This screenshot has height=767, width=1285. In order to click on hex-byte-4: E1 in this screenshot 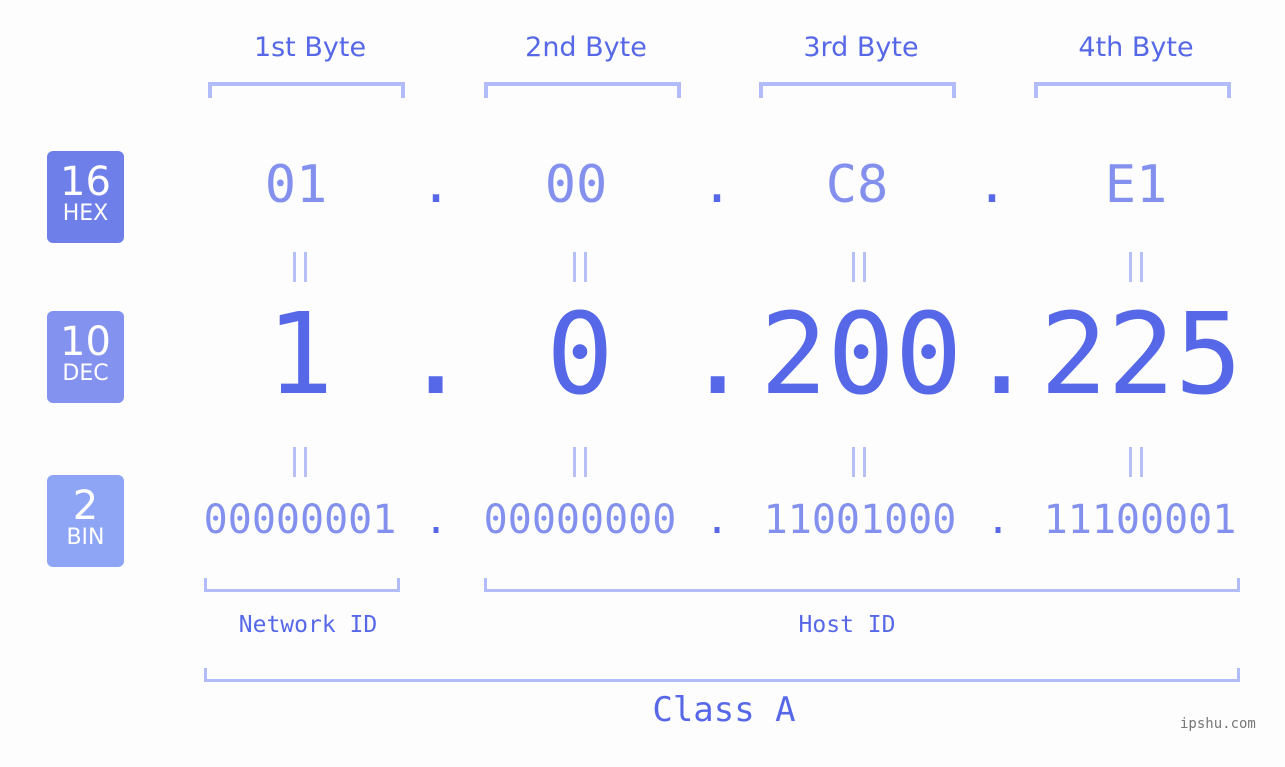, I will do `click(1136, 185)`.